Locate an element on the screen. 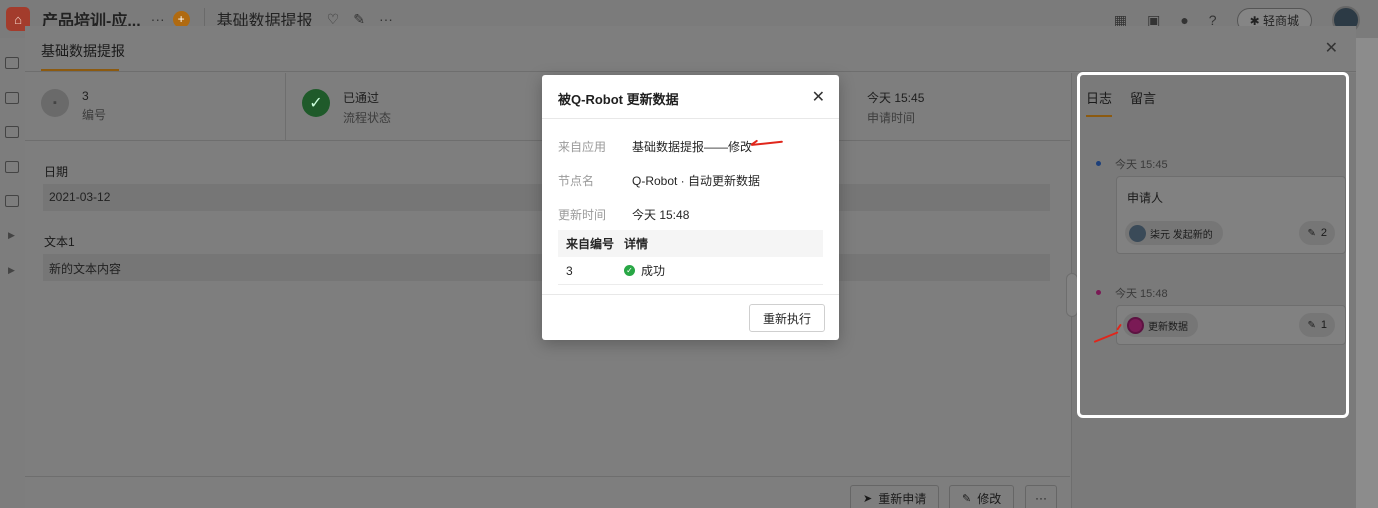 The height and width of the screenshot is (508, 1378). add-badge-icon: + is located at coordinates (181, 19).